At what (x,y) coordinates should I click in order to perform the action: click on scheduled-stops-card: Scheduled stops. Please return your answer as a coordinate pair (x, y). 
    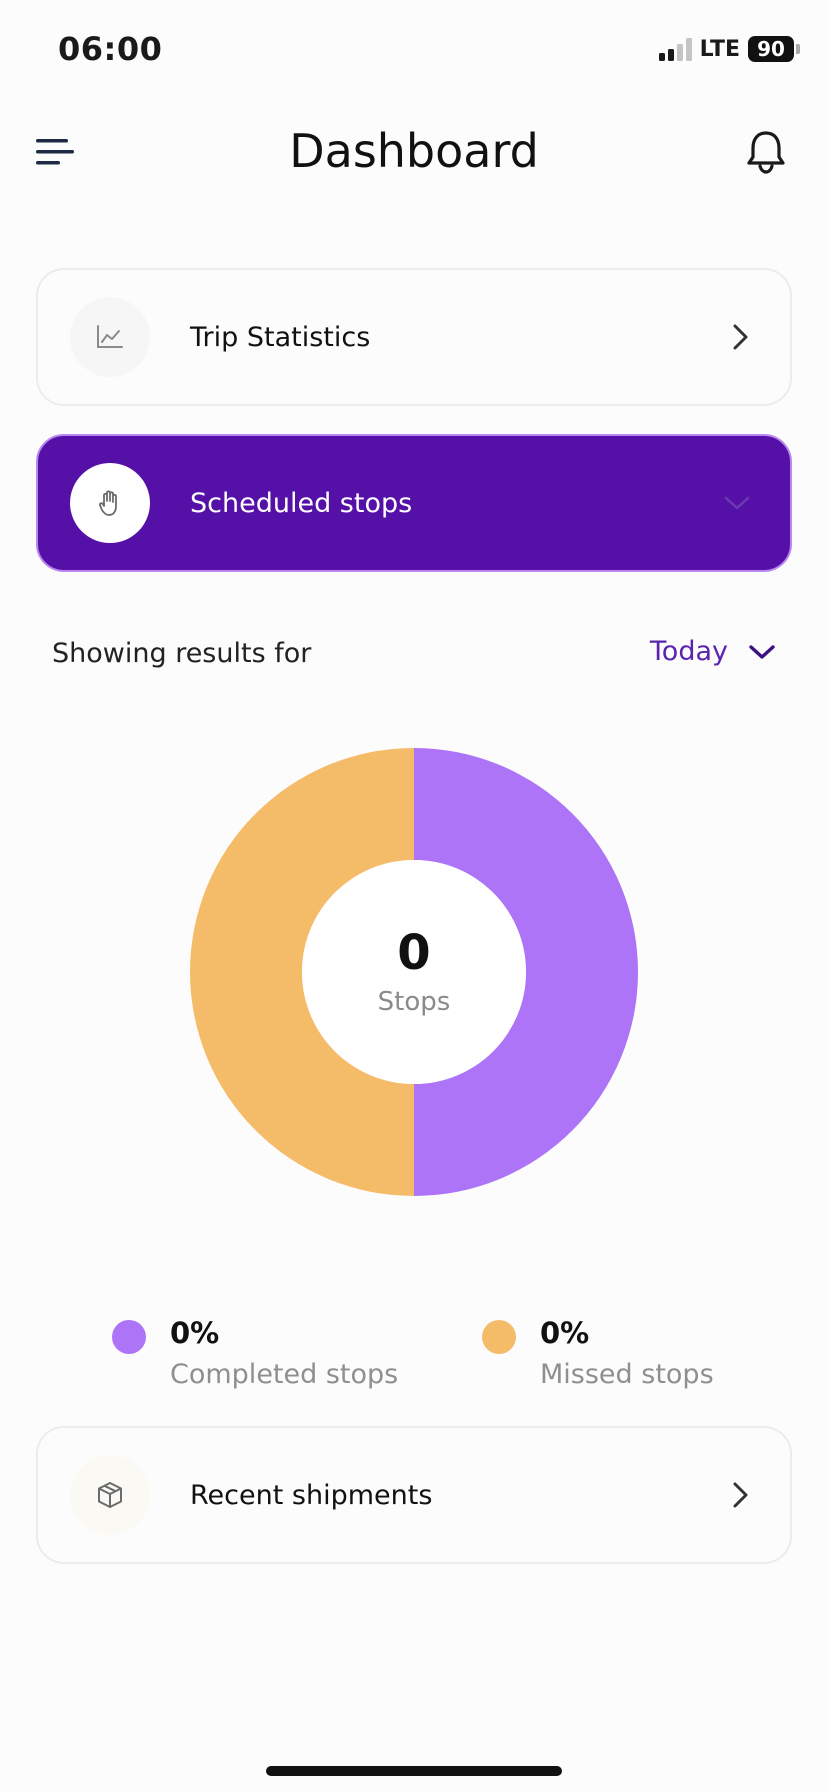
    Looking at the image, I should click on (414, 503).